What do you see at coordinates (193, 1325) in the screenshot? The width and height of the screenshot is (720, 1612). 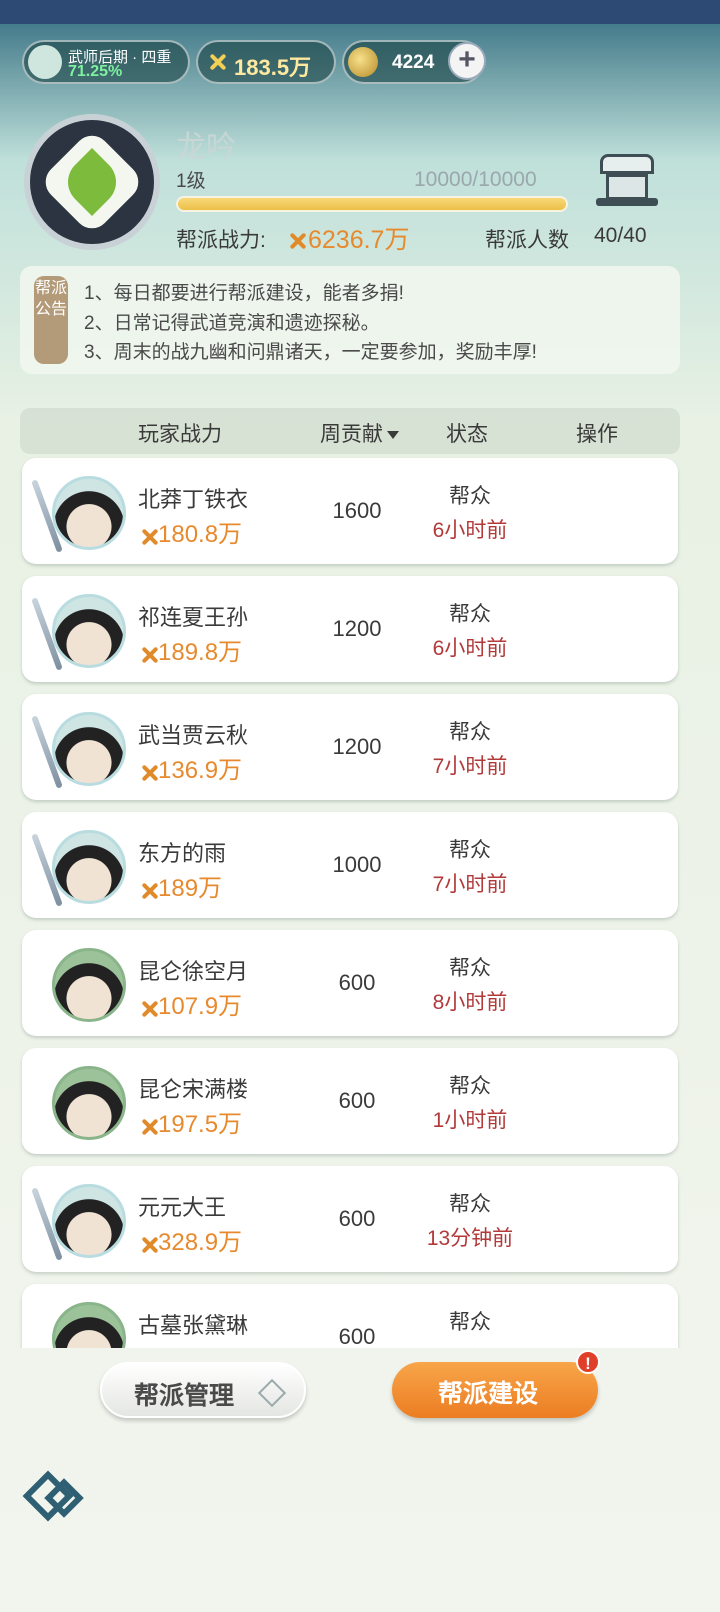 I see `member-name: 古墓张黛琳` at bounding box center [193, 1325].